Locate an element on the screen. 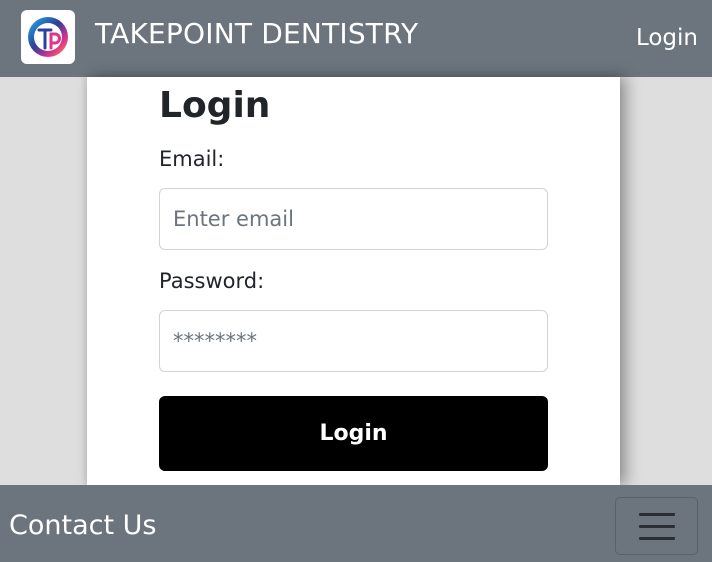 This screenshot has height=562, width=712. email-field is located at coordinates (353, 219).